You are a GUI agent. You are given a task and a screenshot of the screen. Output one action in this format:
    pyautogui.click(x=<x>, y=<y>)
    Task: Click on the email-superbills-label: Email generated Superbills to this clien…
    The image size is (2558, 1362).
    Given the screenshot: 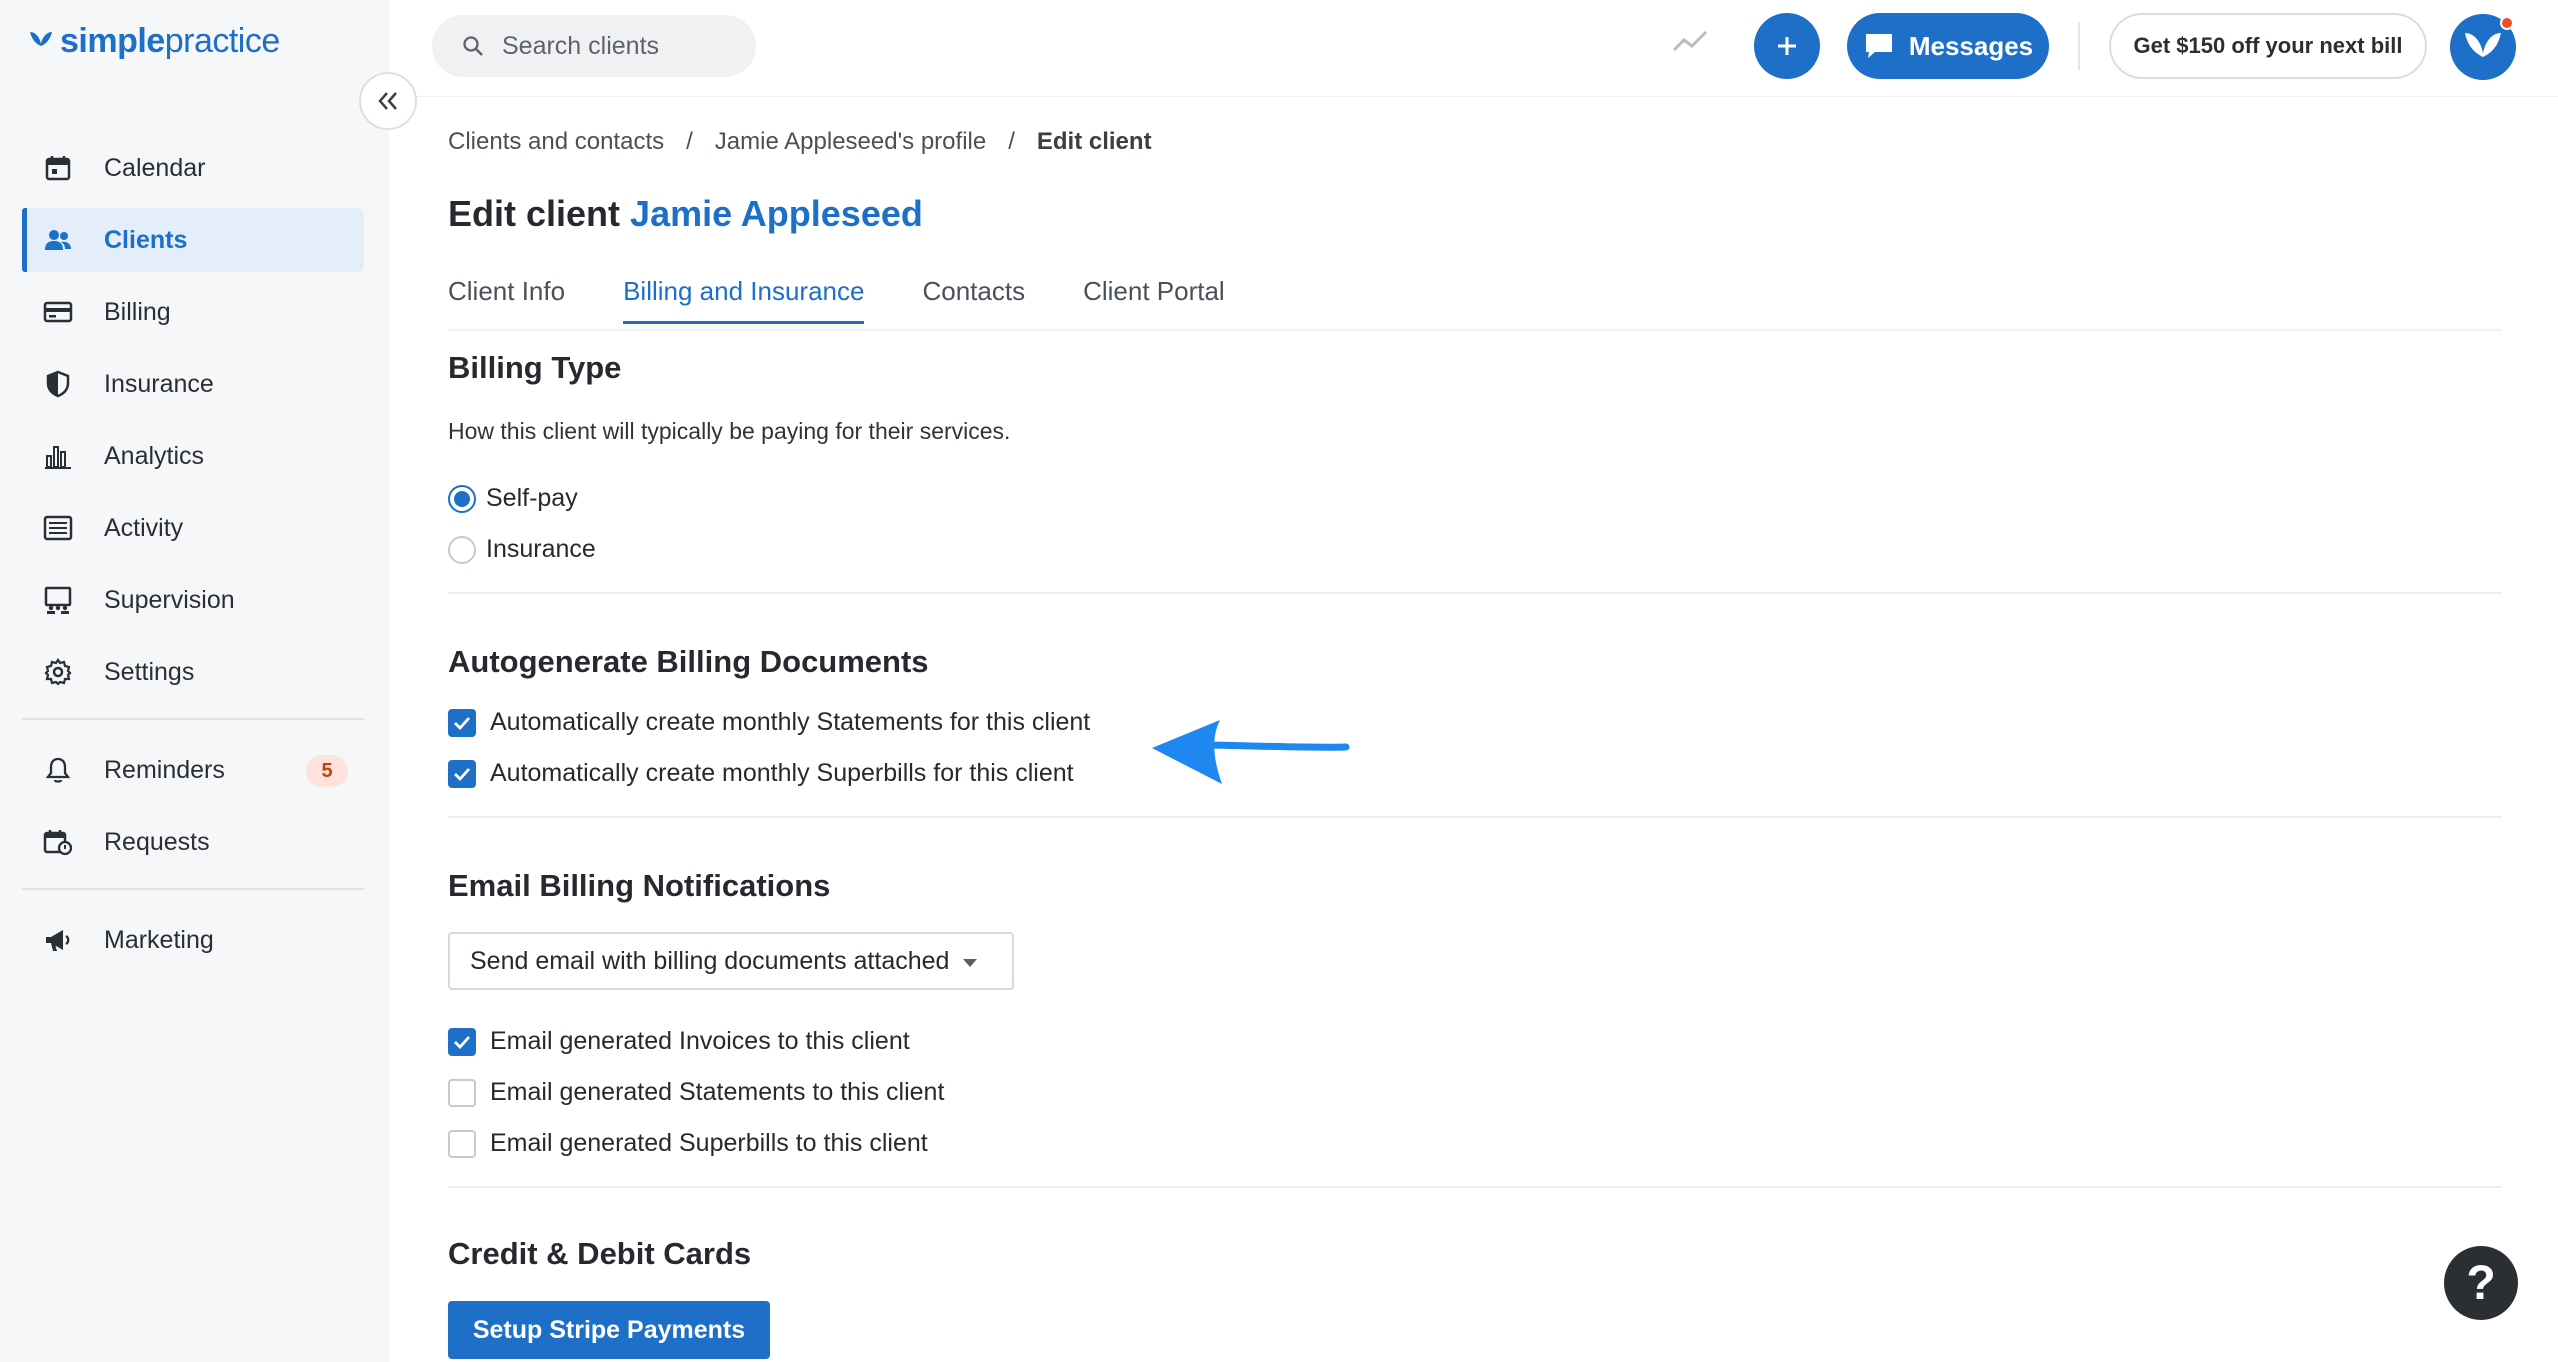 What is the action you would take?
    pyautogui.click(x=709, y=1143)
    